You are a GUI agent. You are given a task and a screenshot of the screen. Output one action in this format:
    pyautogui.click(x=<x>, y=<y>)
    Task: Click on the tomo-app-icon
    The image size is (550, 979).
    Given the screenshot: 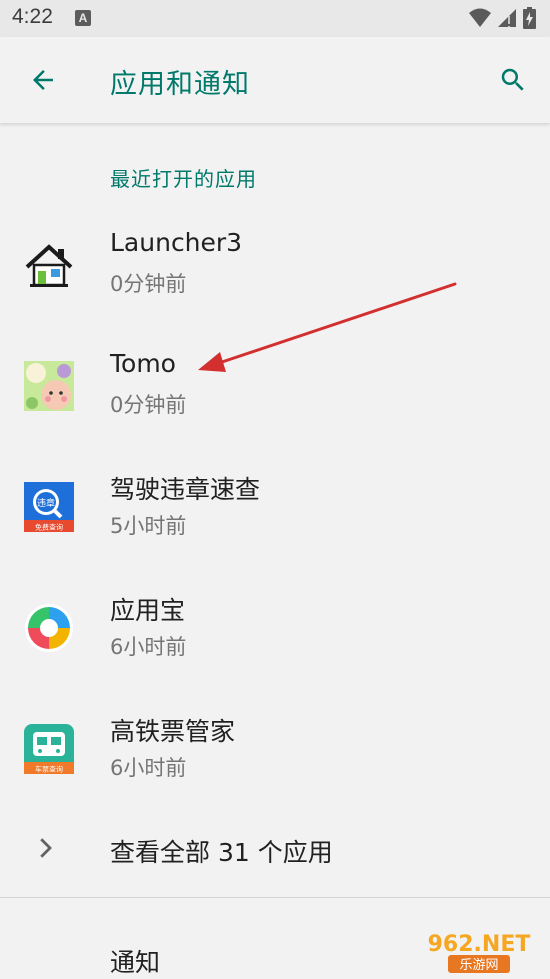 What is the action you would take?
    pyautogui.click(x=49, y=386)
    